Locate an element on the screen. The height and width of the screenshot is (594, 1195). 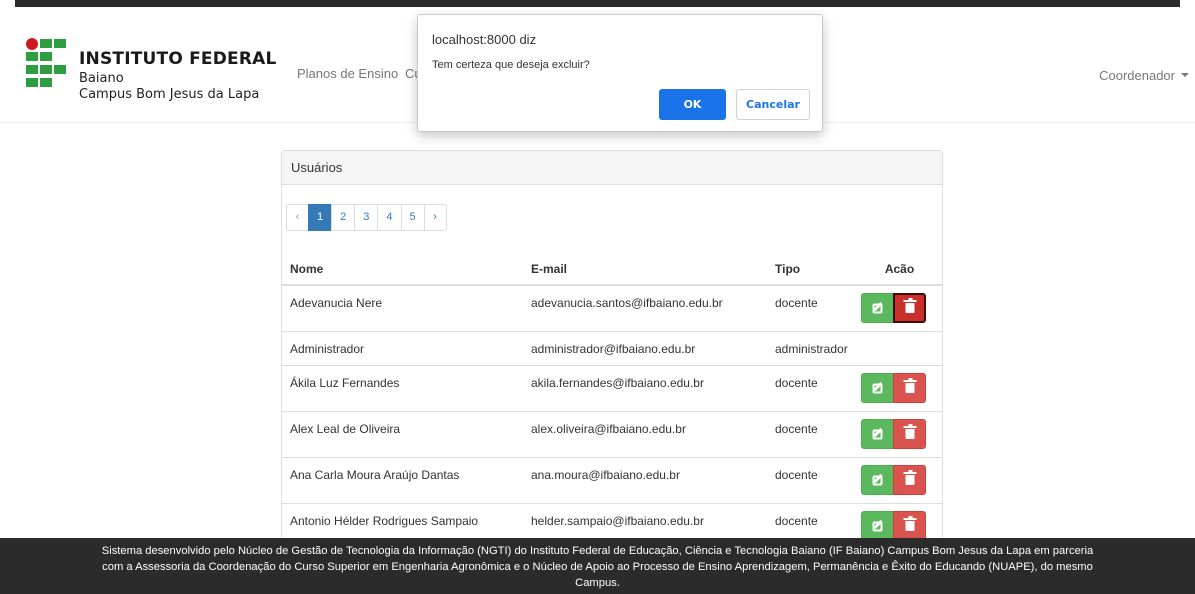
pagination-page-5: 5 is located at coordinates (412, 217).